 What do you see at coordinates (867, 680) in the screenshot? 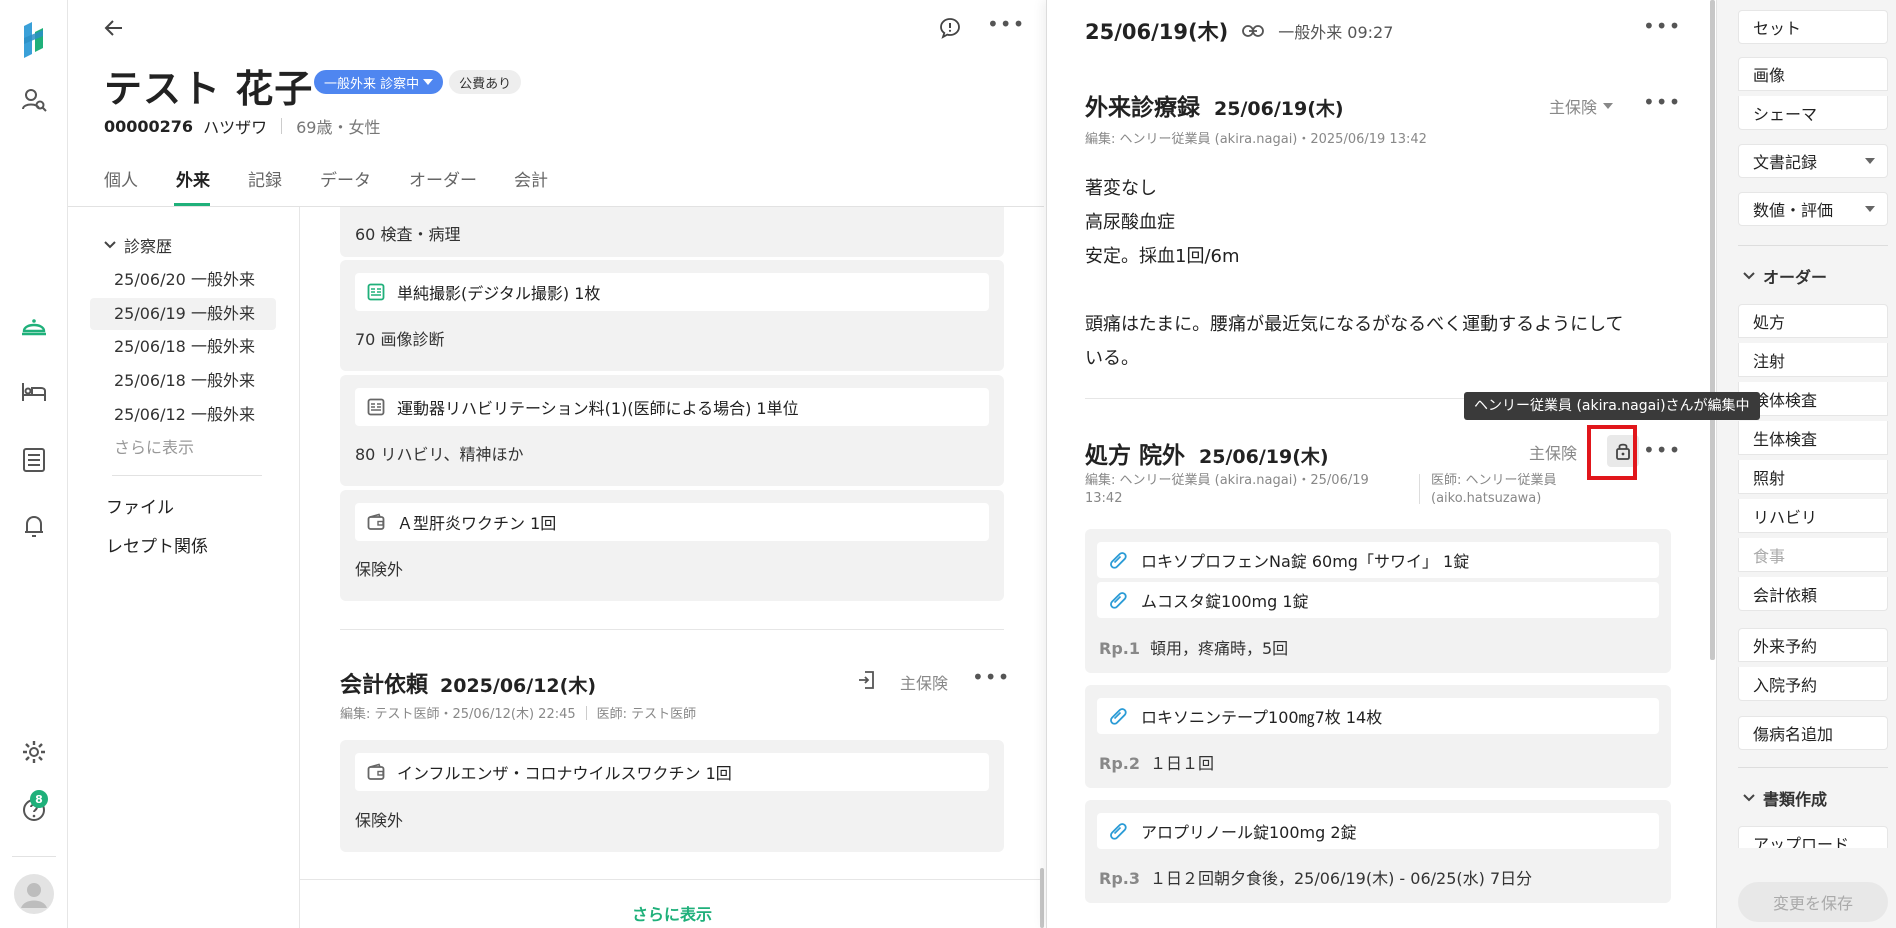
I see `billing-send-icon` at bounding box center [867, 680].